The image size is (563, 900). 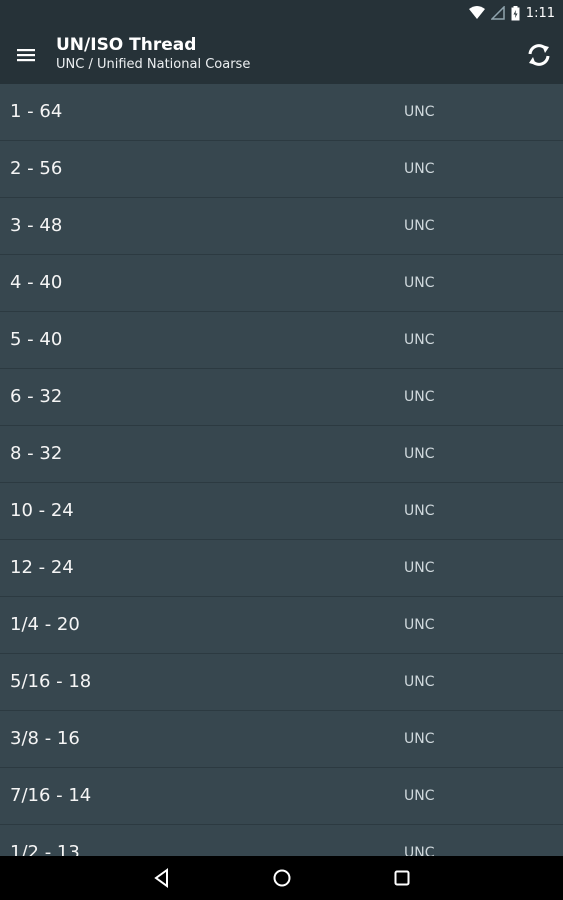 What do you see at coordinates (42, 567) in the screenshot?
I see `thread-size-label: 12 - 24` at bounding box center [42, 567].